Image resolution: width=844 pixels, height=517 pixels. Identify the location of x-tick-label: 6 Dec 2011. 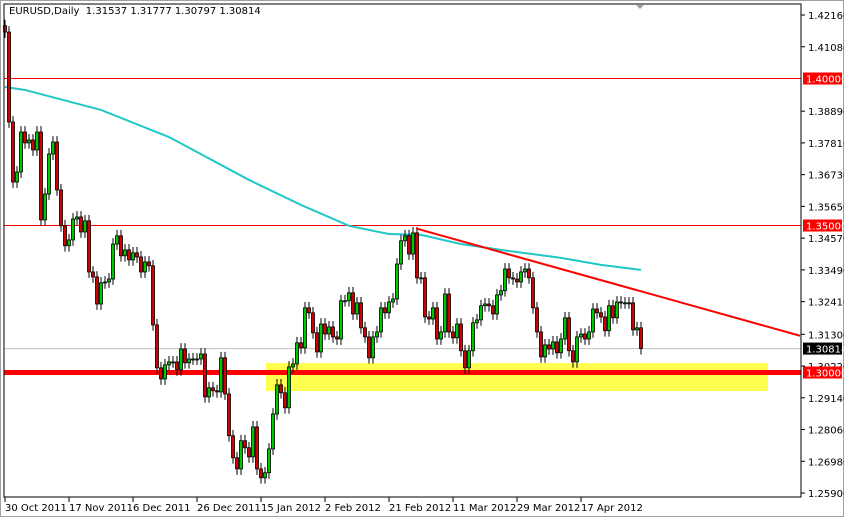
(162, 508).